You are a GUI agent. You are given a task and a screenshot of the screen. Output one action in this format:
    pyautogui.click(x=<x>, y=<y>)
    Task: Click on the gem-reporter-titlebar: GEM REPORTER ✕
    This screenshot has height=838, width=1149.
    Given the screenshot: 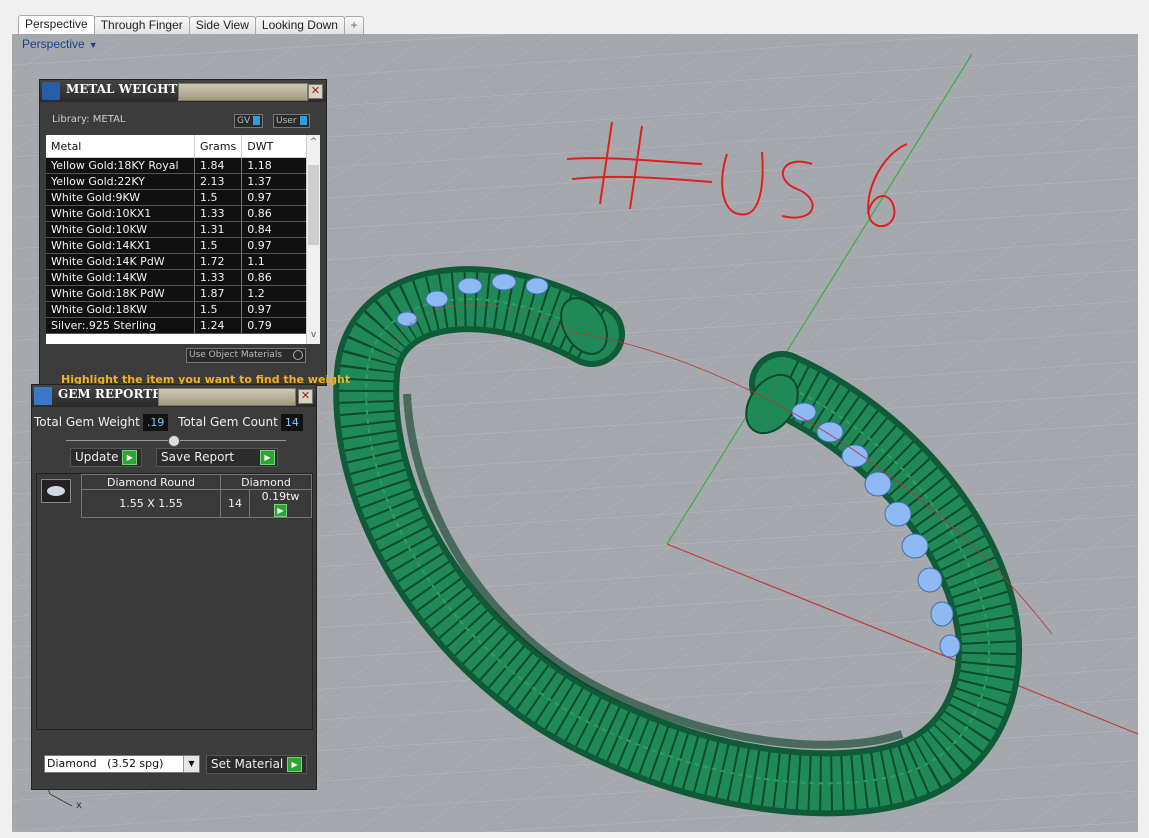 What is the action you would take?
    pyautogui.click(x=174, y=396)
    